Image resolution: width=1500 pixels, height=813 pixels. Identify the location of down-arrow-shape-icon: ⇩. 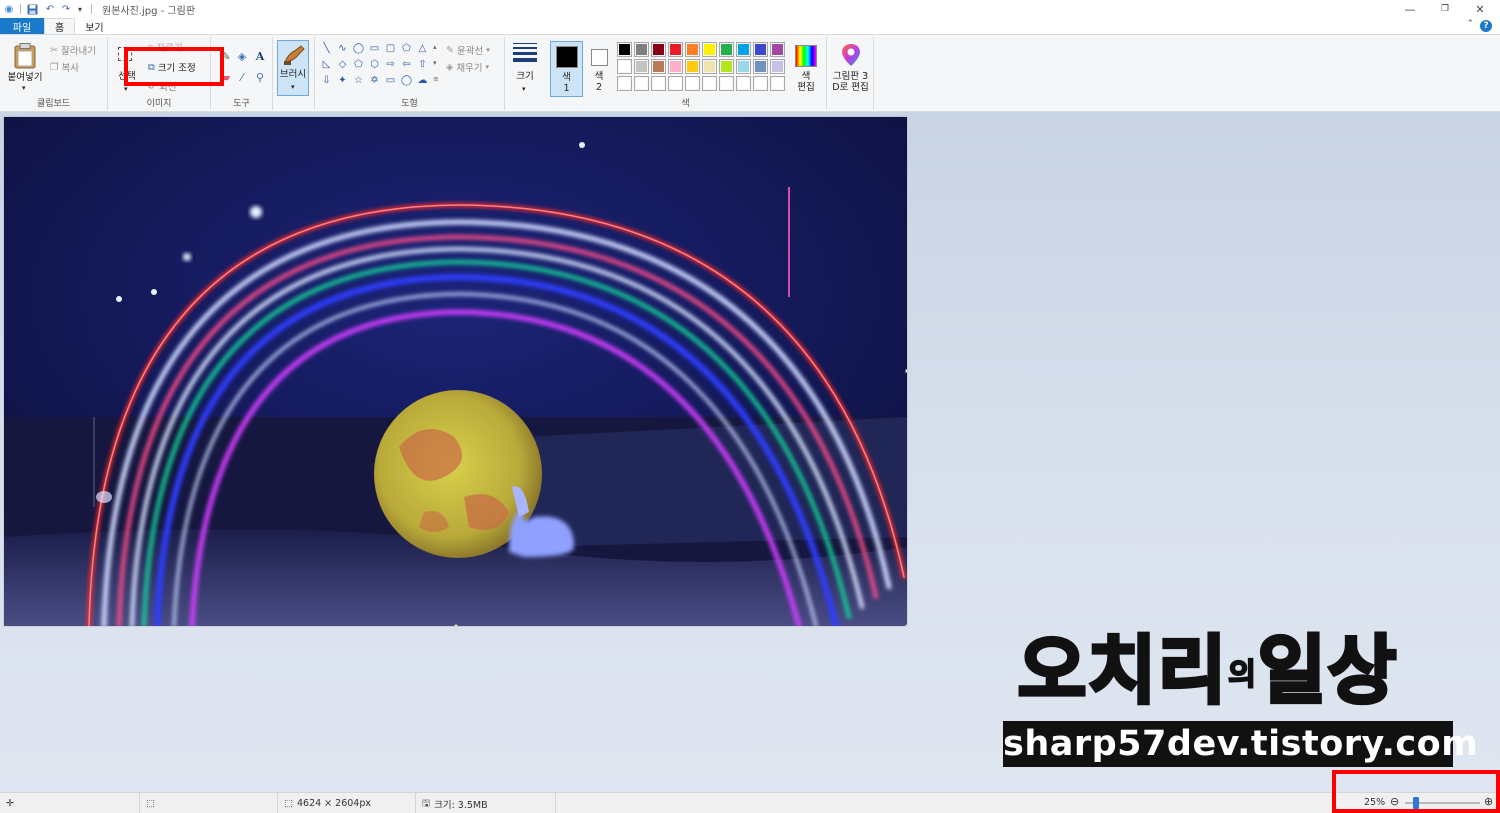
(326, 80).